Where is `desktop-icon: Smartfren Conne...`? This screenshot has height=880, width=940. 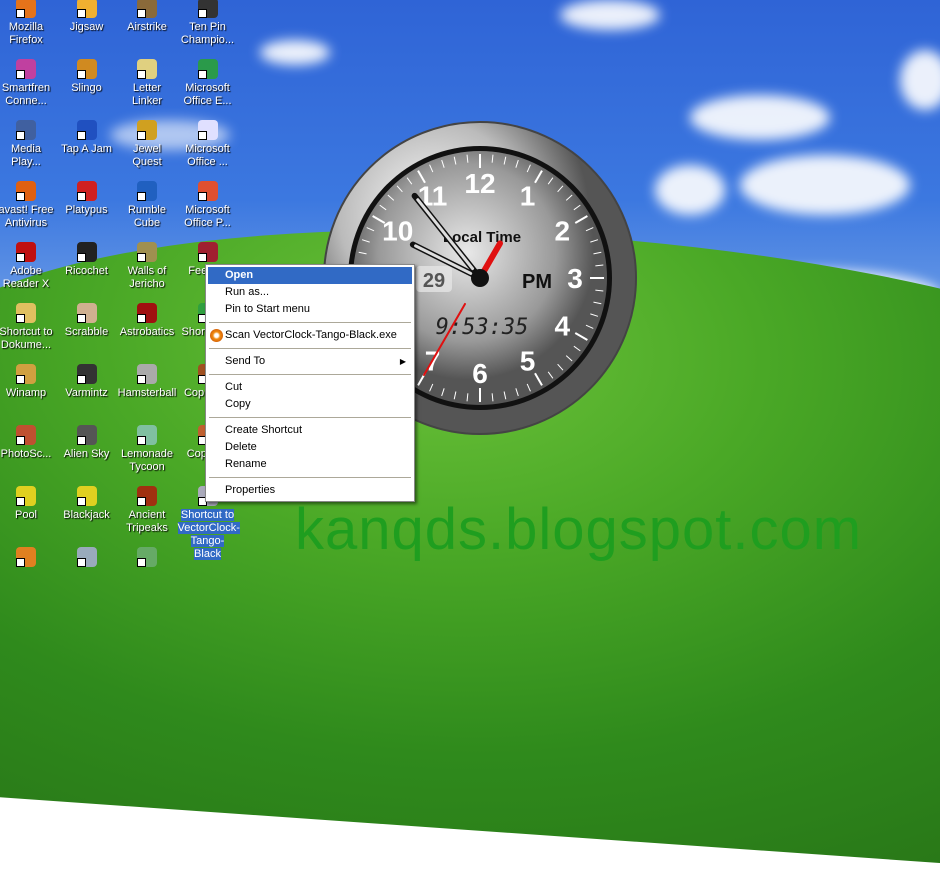
desktop-icon: Smartfren Conne... is located at coordinates (28, 83).